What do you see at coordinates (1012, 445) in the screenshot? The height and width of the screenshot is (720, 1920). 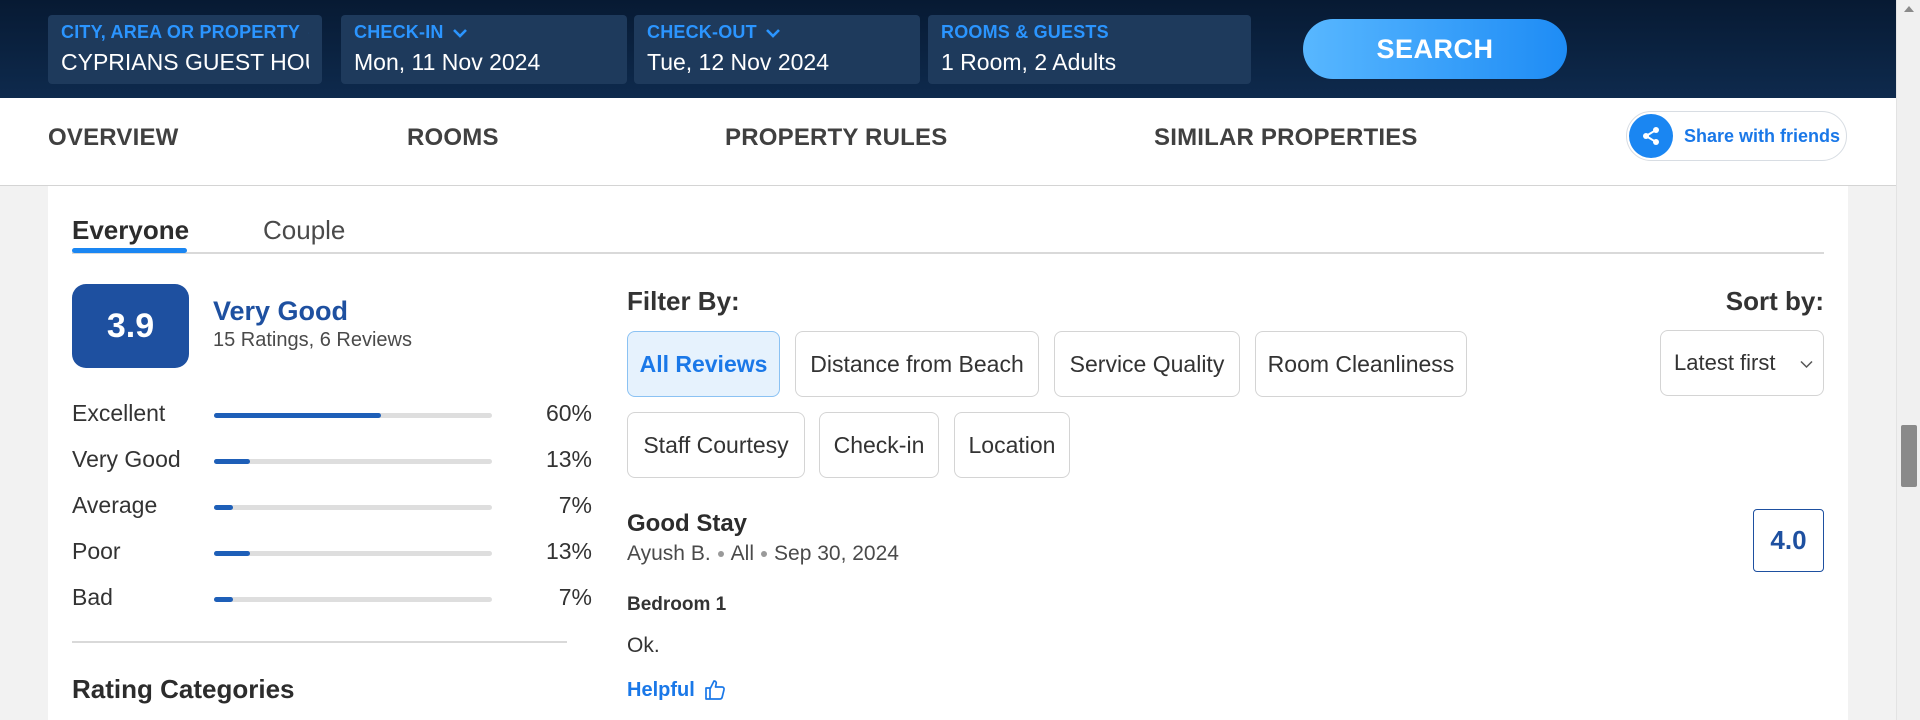 I see `filter-chip-location: Location` at bounding box center [1012, 445].